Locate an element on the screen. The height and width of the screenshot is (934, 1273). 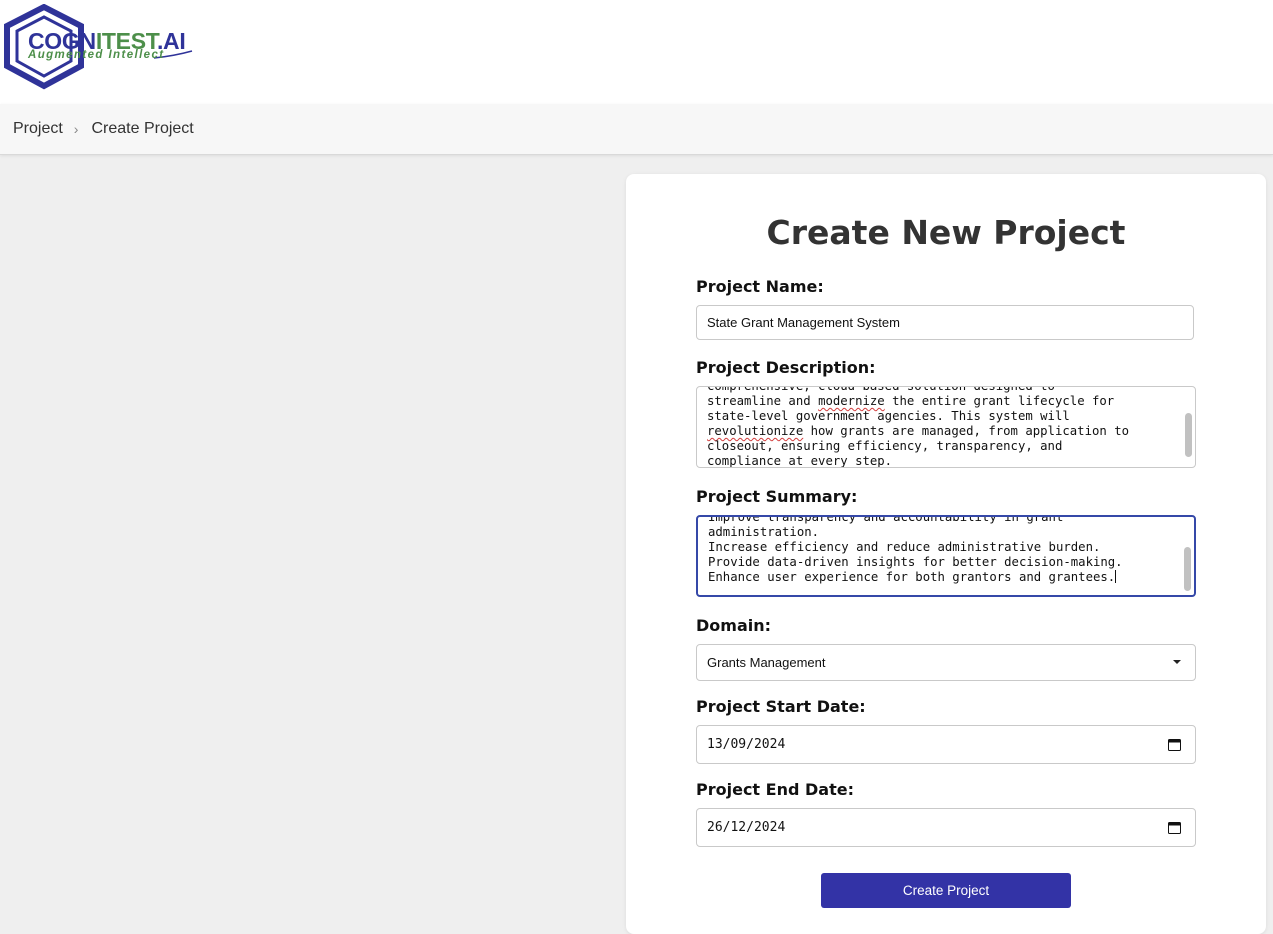
domain-label: Domain: is located at coordinates (734, 625).